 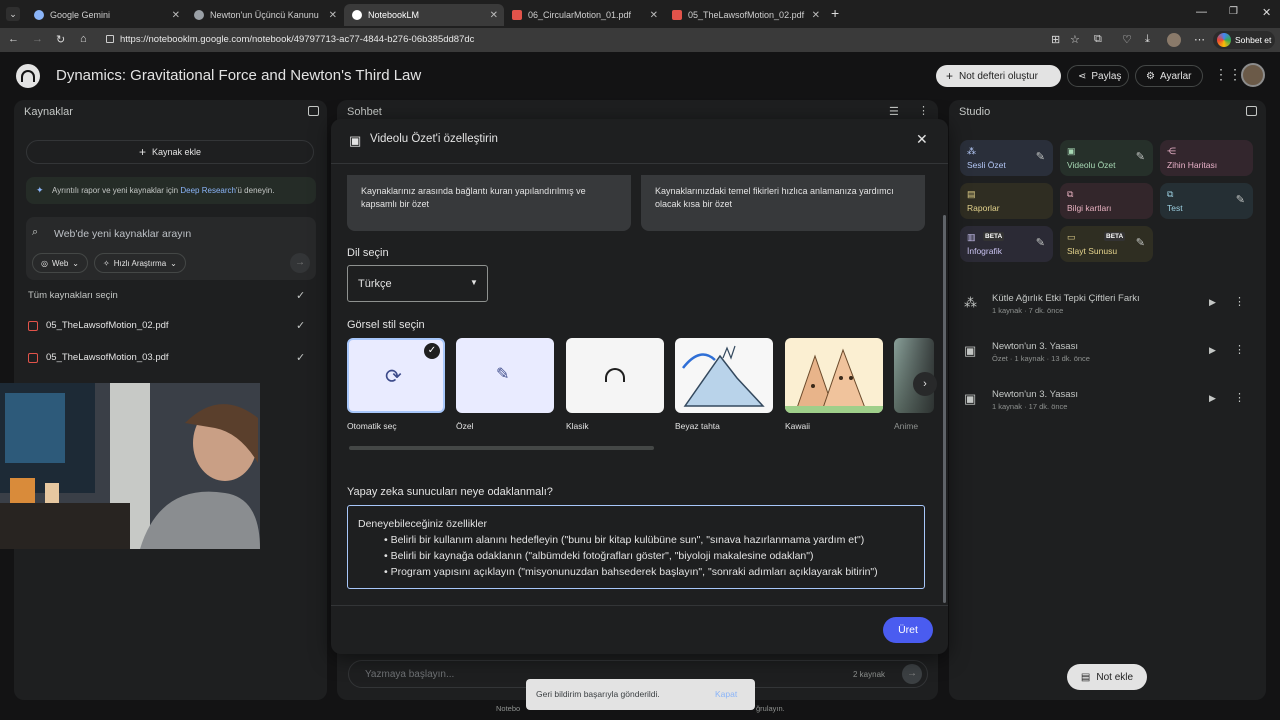 What do you see at coordinates (98, 357) in the screenshot?
I see `source-item: 05_TheLawsofMotion_03.pdf` at bounding box center [98, 357].